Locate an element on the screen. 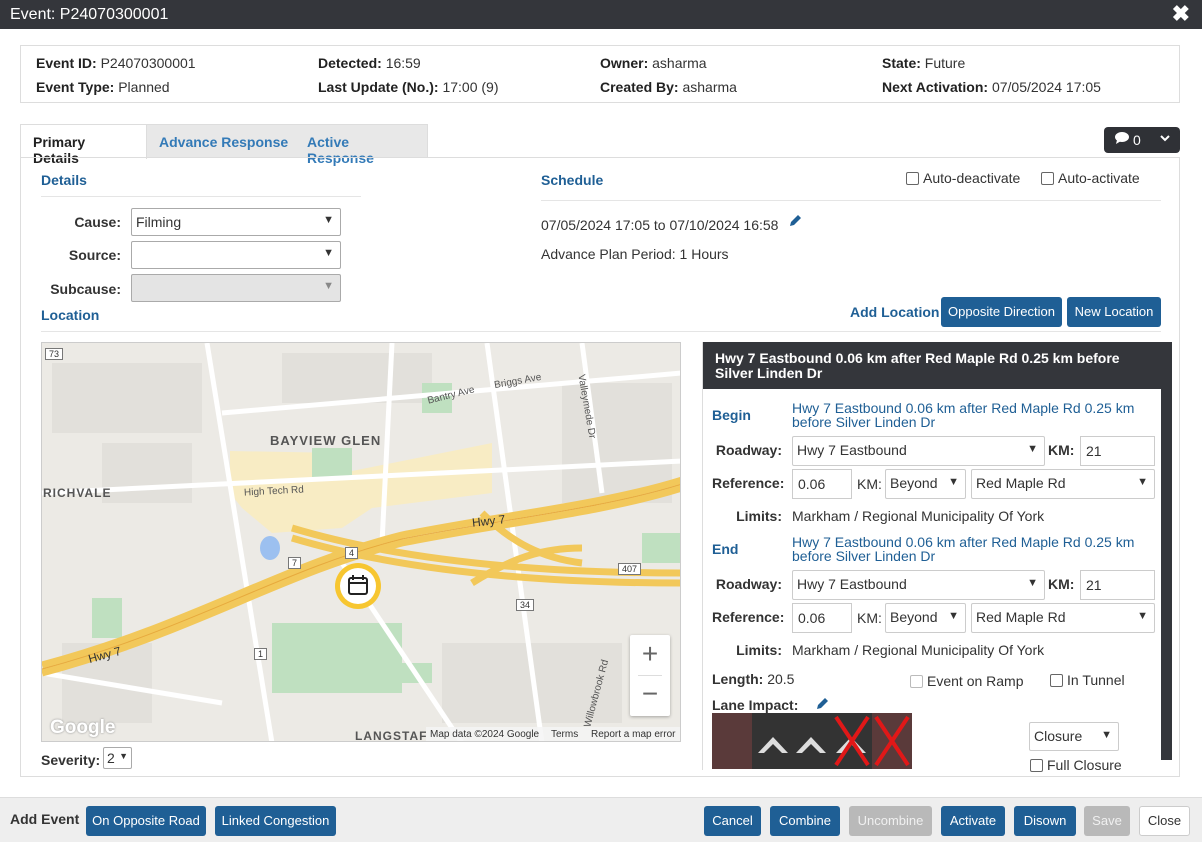 The width and height of the screenshot is (1202, 842). auto-activate-checkbox: Auto-activate is located at coordinates (1090, 178).